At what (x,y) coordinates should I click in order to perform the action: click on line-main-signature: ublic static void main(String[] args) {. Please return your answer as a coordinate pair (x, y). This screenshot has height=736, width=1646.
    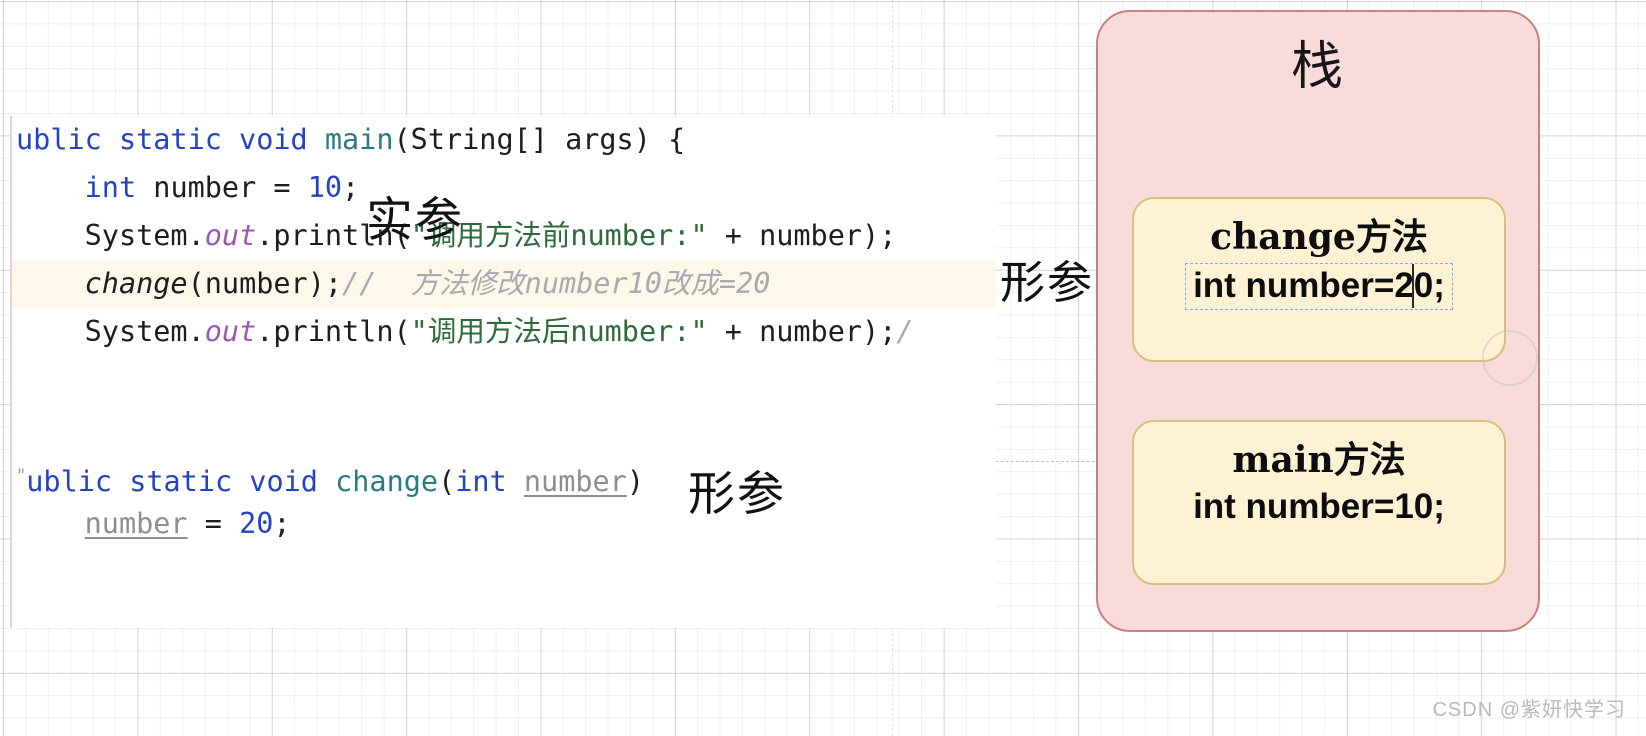
    Looking at the image, I should click on (504, 140).